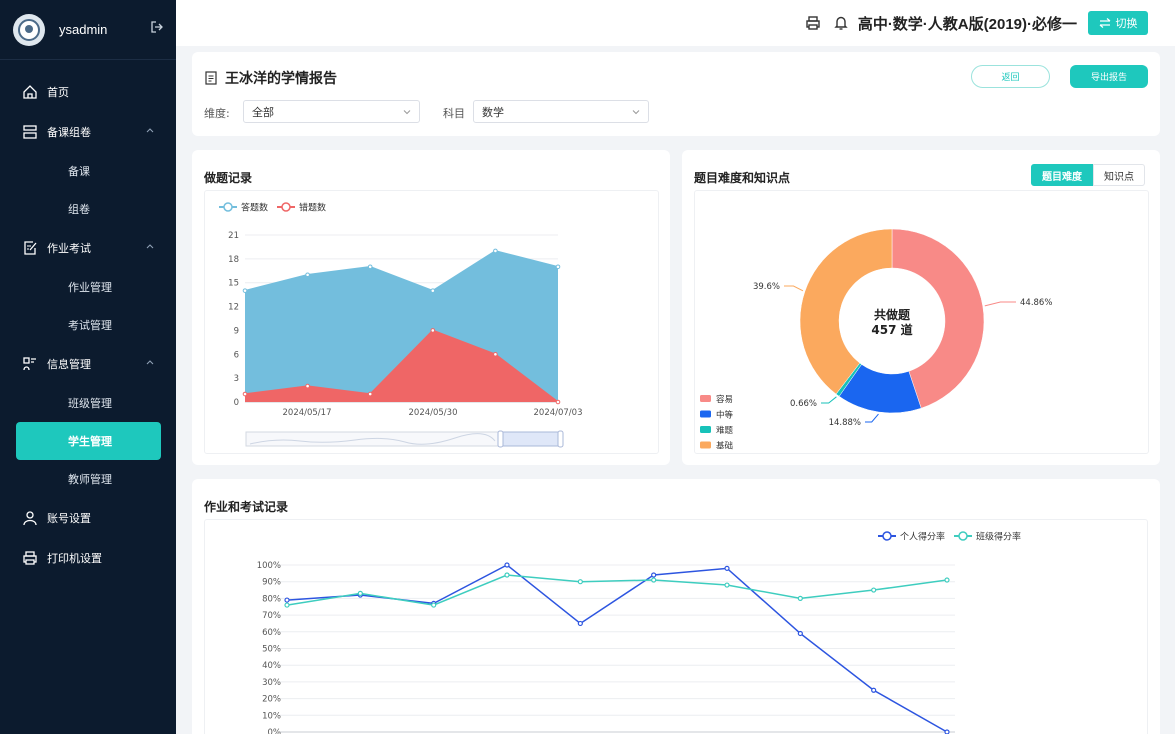  What do you see at coordinates (271, 583) in the screenshot?
I see `y-tick-label: 90%` at bounding box center [271, 583].